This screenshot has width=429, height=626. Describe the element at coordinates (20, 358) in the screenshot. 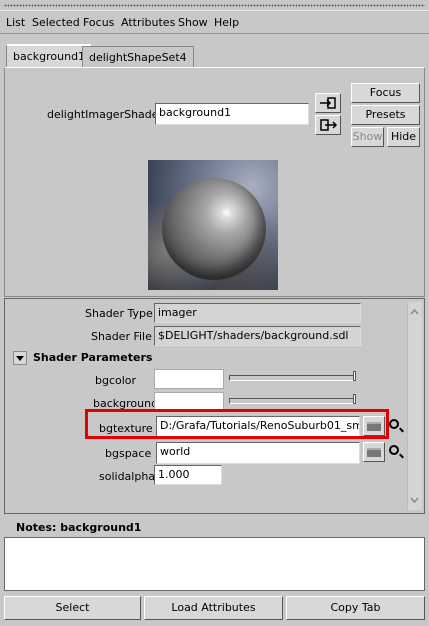

I see `collapse-triangle-icon` at that location.